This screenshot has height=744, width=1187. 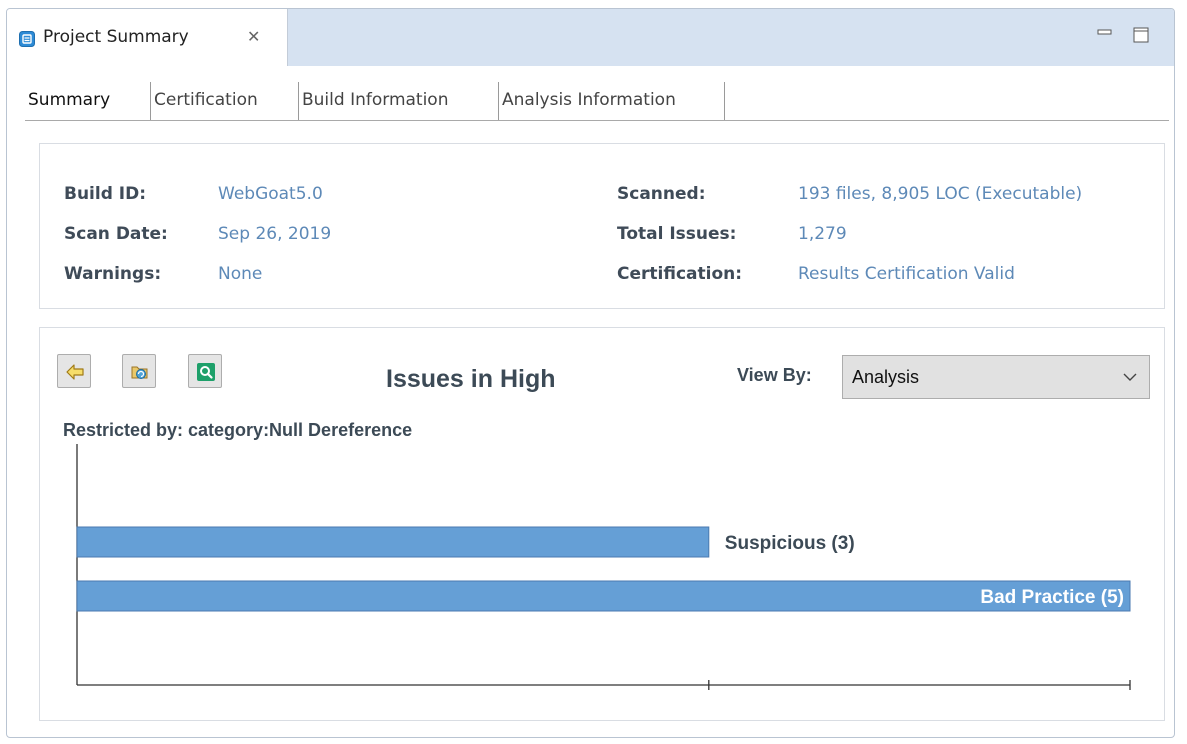 What do you see at coordinates (399, 101) in the screenshot?
I see `tab-build-information: Build Information` at bounding box center [399, 101].